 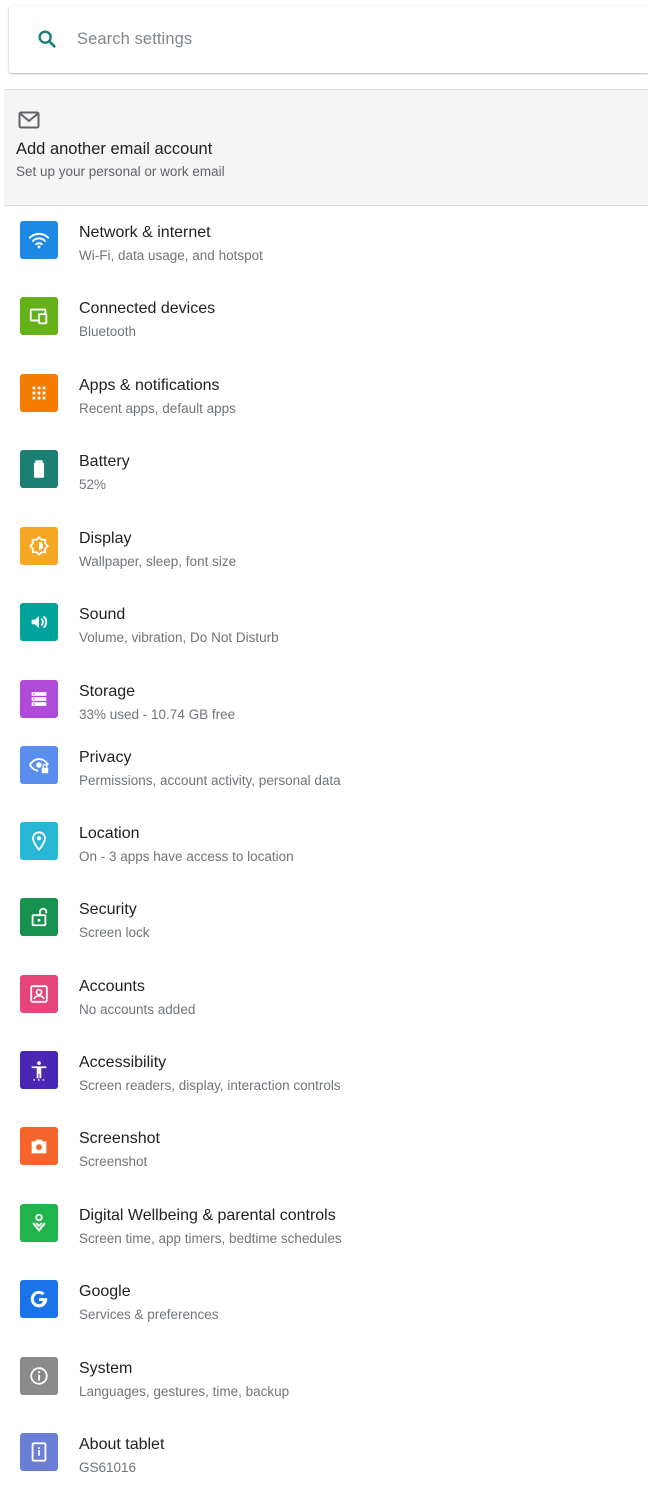 What do you see at coordinates (324, 715) in the screenshot?
I see `settings-item-storage: Storage 33% used - 10.74 GB free` at bounding box center [324, 715].